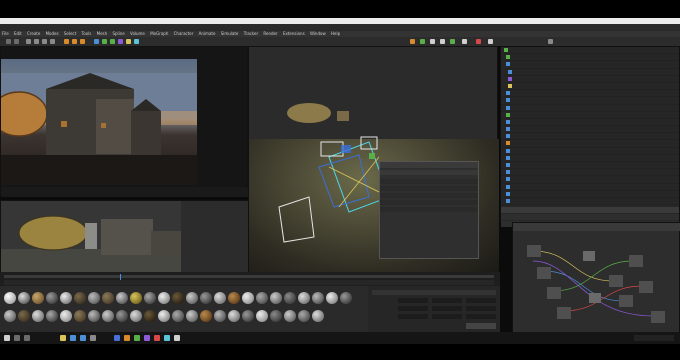 The width and height of the screenshot is (680, 360). What do you see at coordinates (63, 338) in the screenshot?
I see `folder-icon` at bounding box center [63, 338].